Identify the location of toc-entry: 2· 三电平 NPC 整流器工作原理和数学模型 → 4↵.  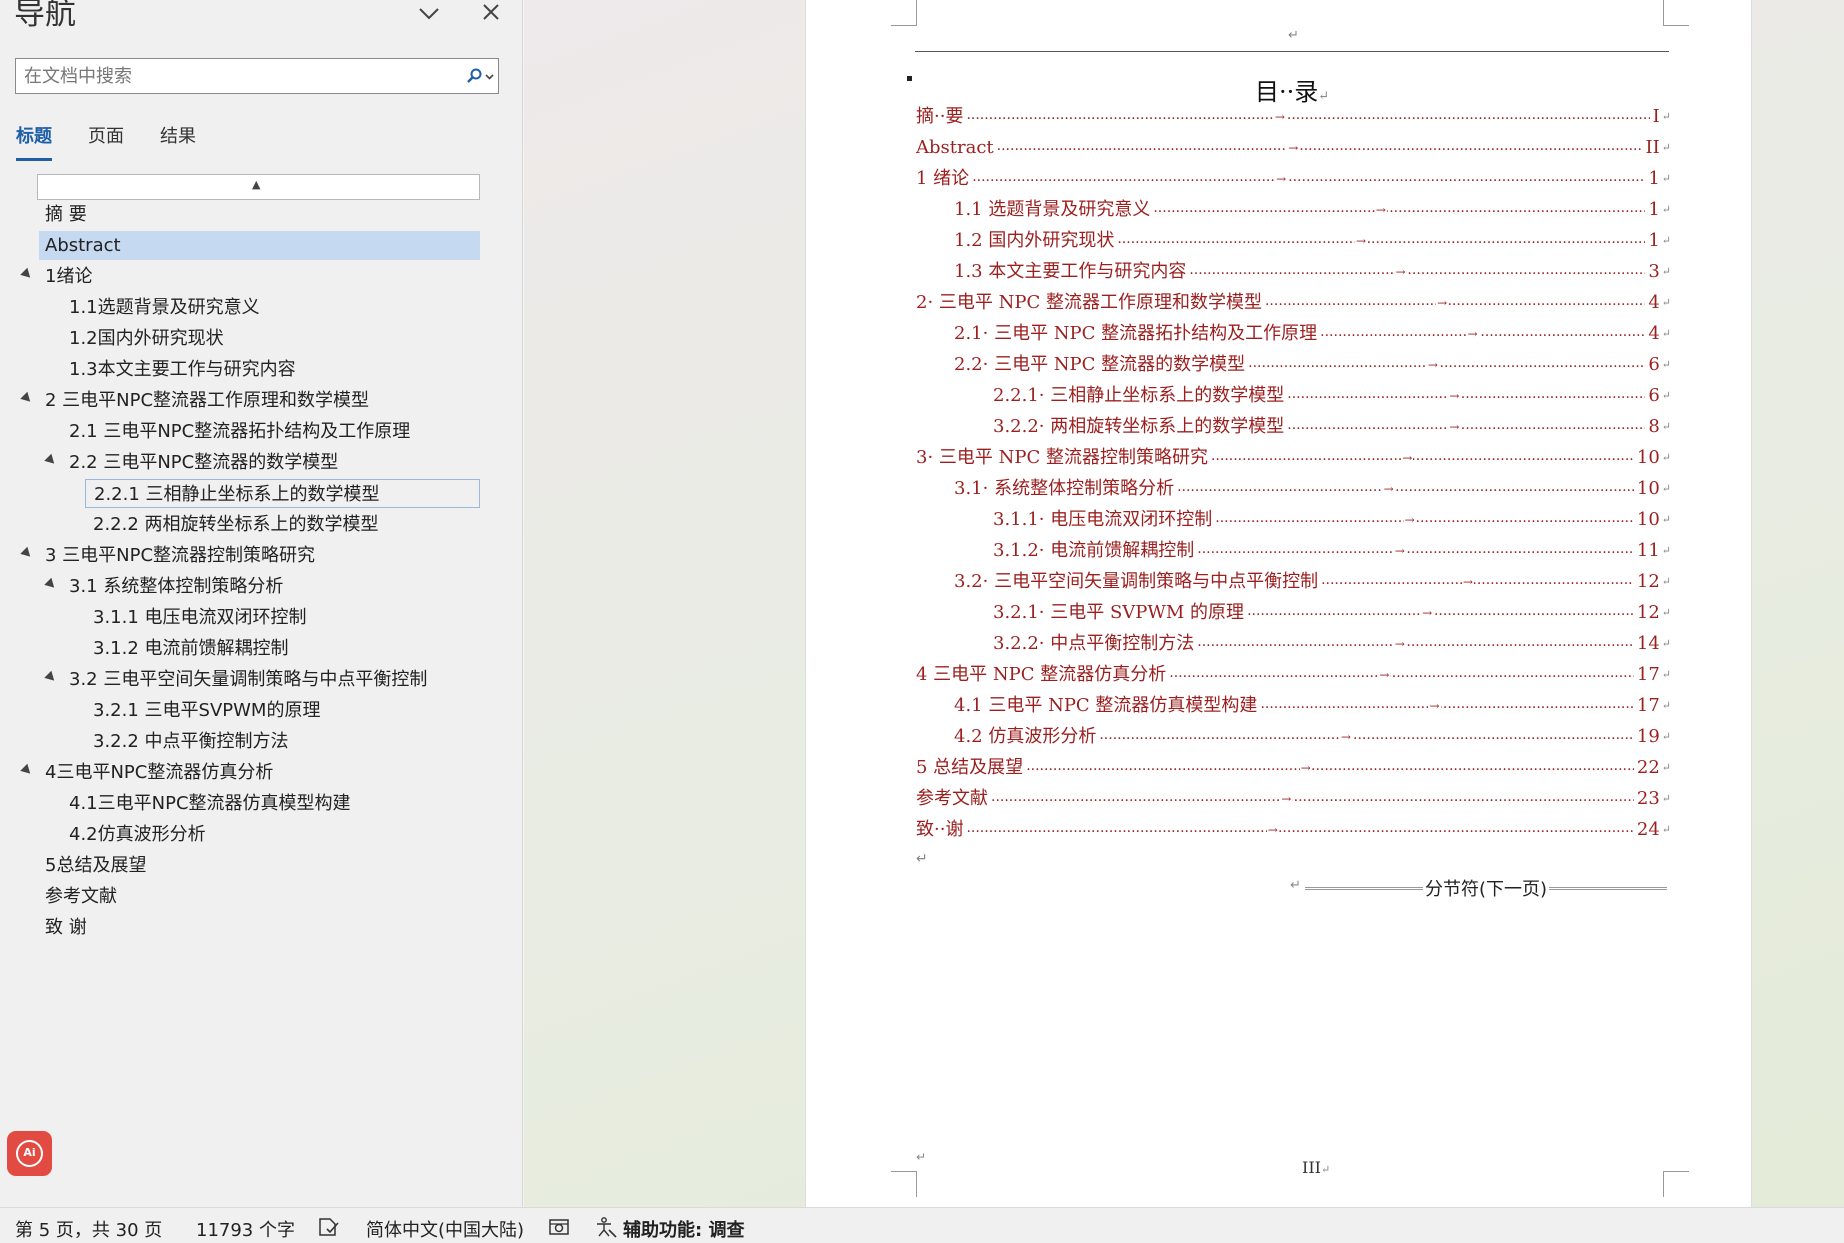
(1293, 303).